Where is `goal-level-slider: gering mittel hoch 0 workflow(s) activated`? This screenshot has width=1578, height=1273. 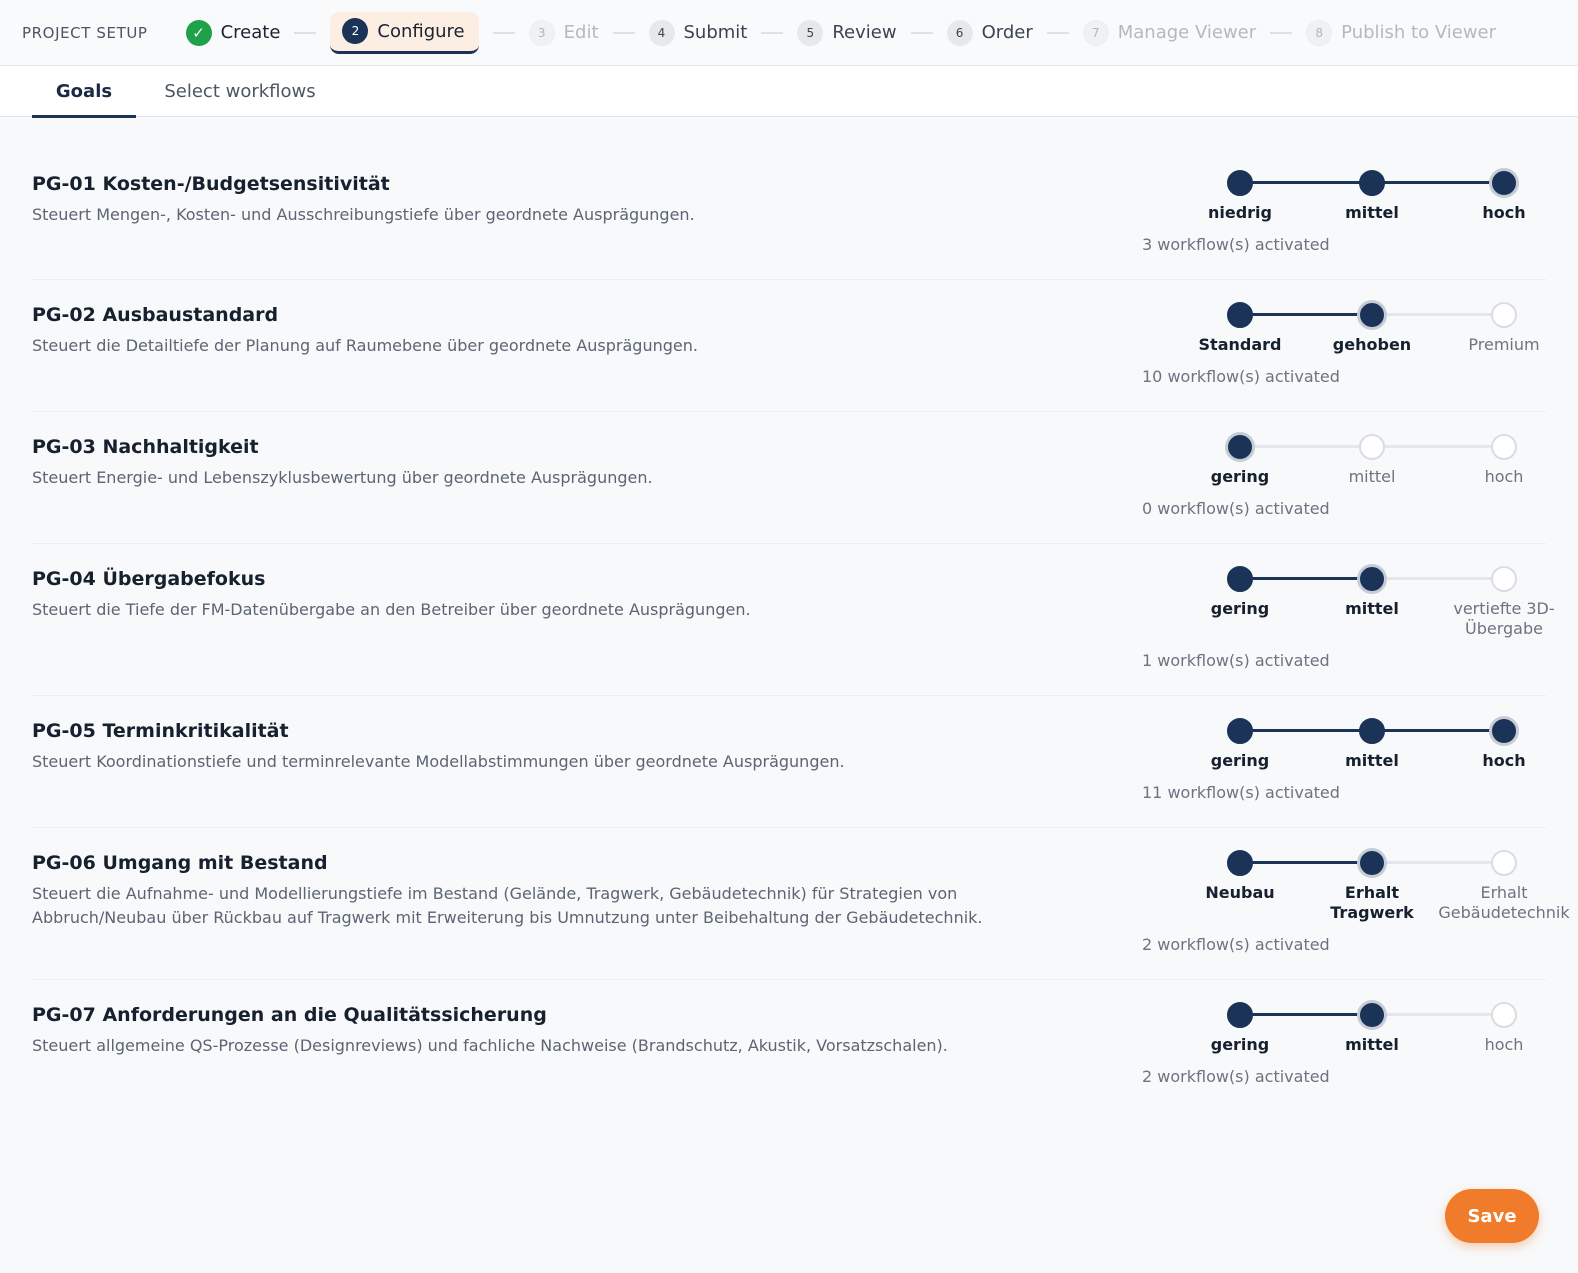
goal-level-slider: gering mittel hoch 0 workflow(s) activated is located at coordinates (1342, 488).